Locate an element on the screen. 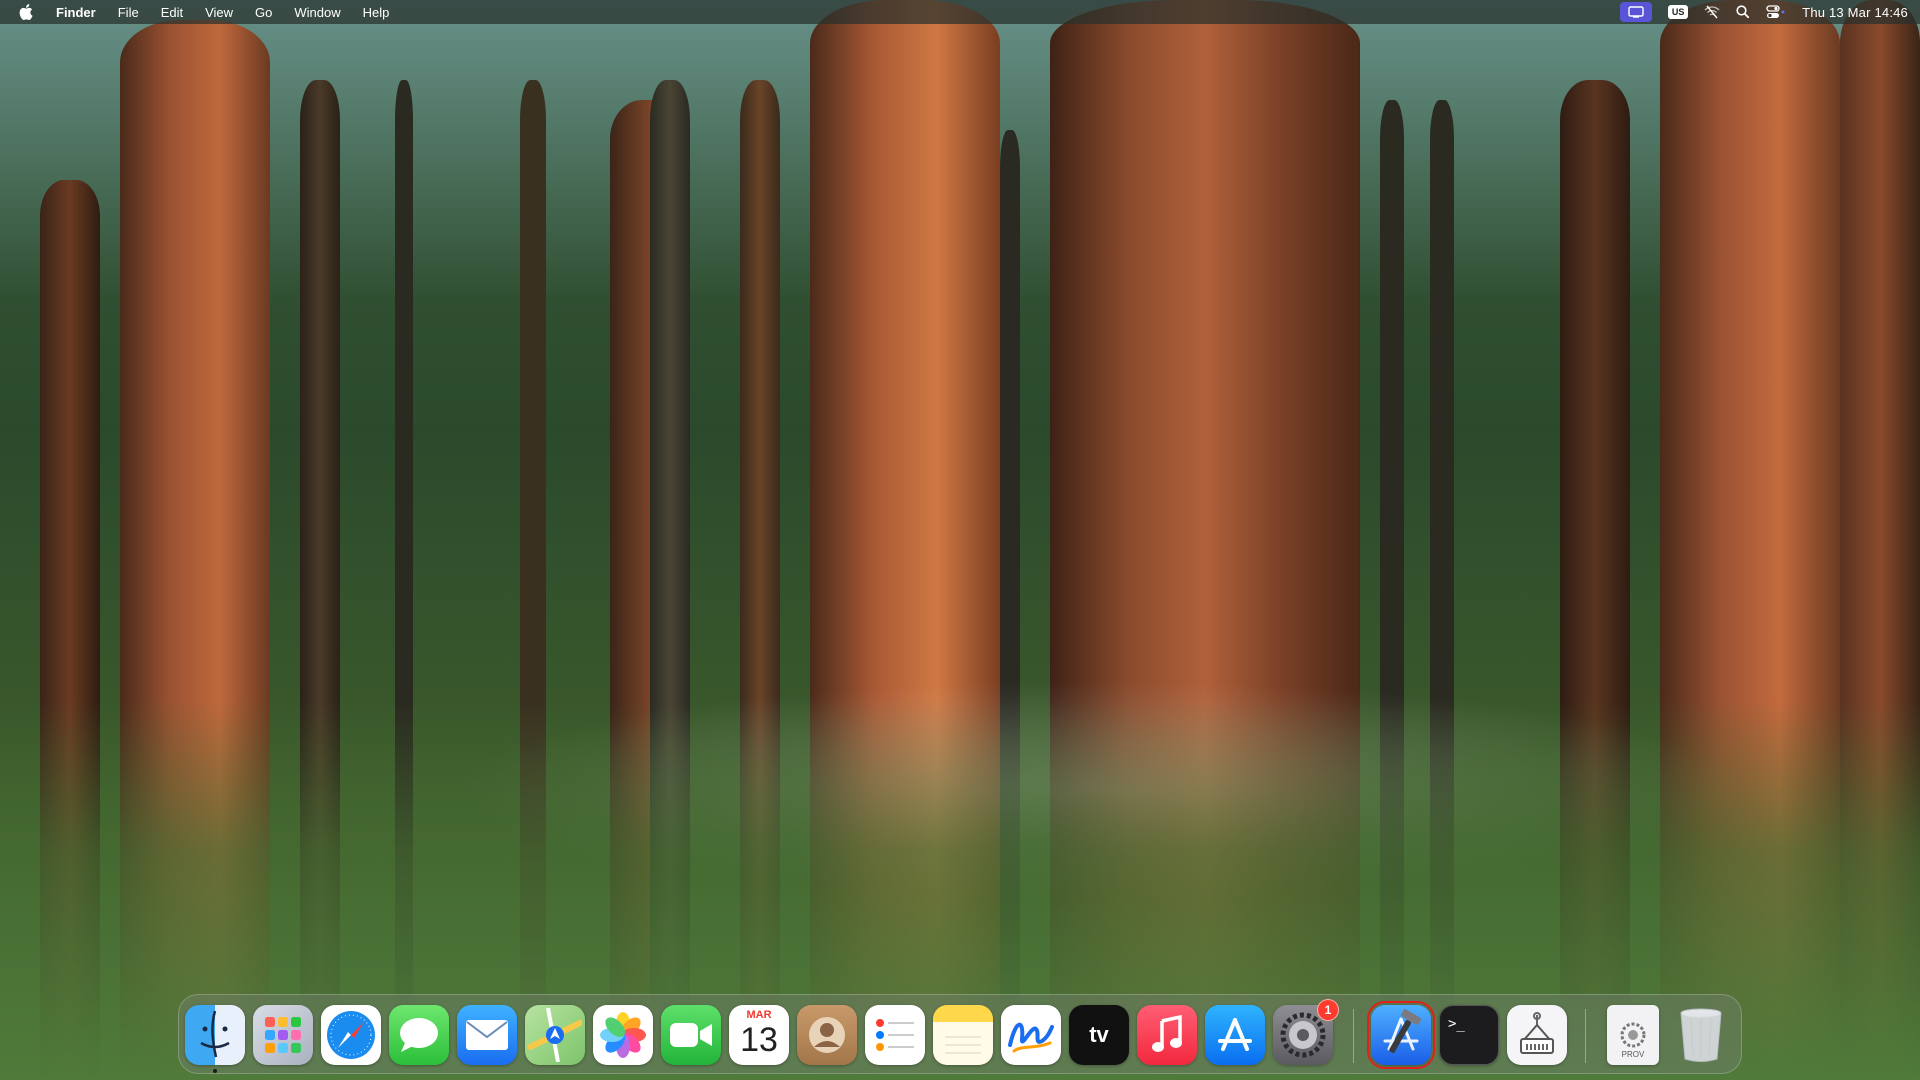 The image size is (1920, 1080). dock-provisioning-profile: PROV is located at coordinates (1633, 1035).